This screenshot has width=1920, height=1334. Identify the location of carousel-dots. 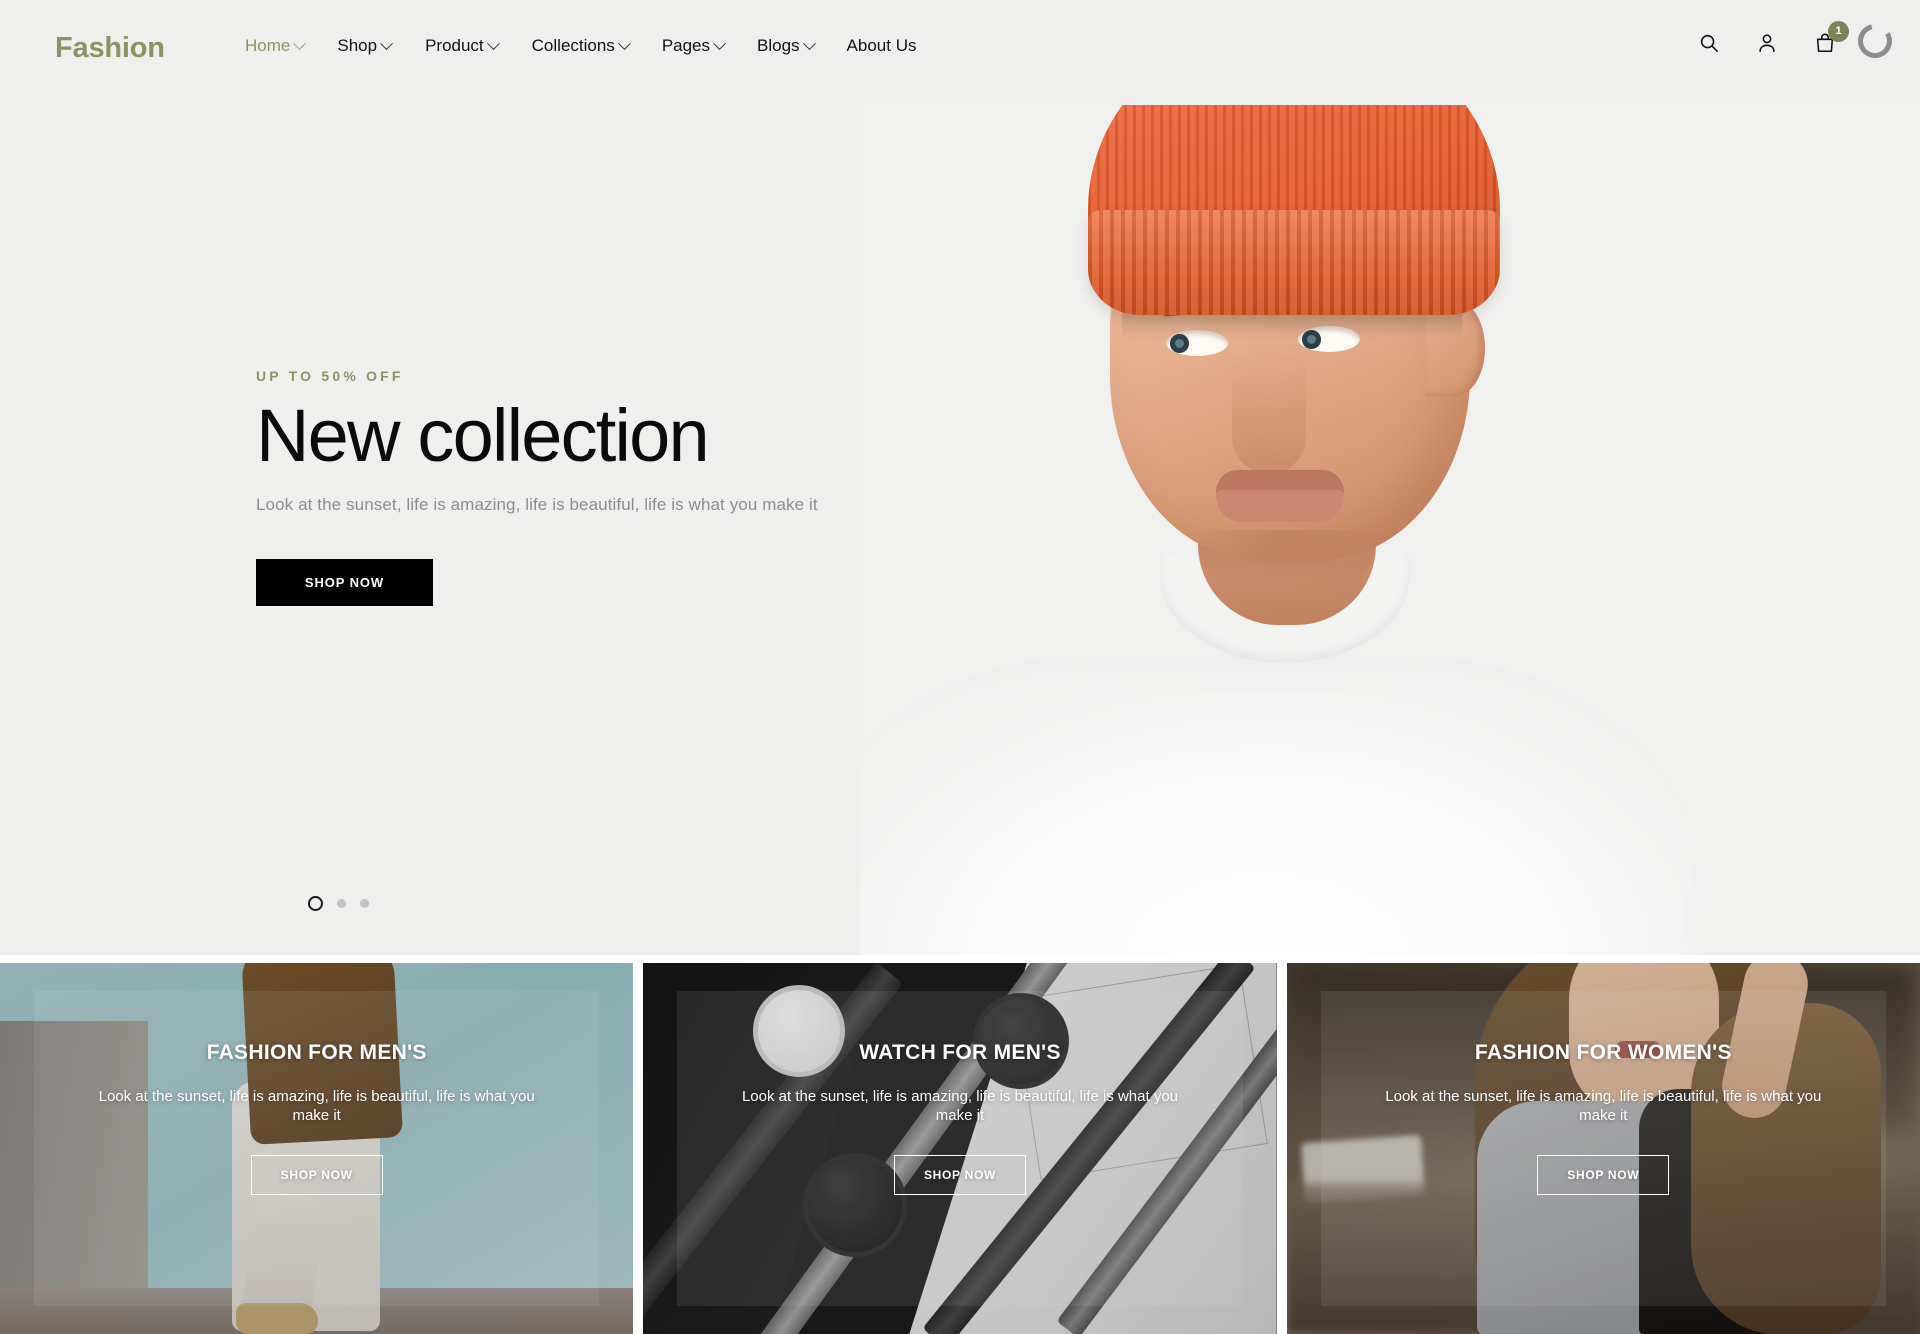
(338, 903).